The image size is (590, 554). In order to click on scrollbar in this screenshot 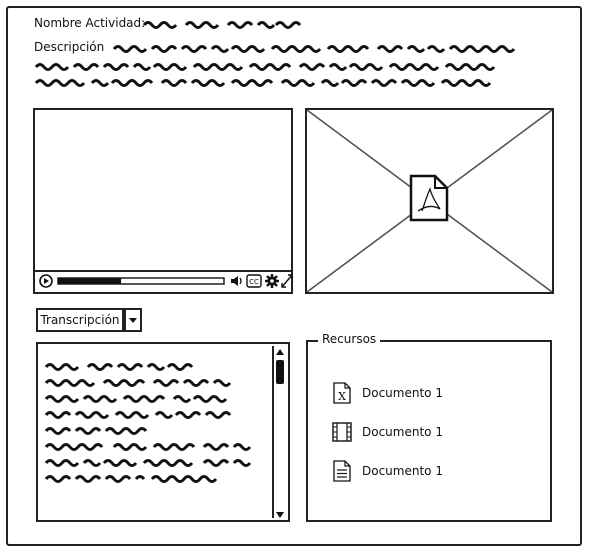, I will do `click(279, 432)`.